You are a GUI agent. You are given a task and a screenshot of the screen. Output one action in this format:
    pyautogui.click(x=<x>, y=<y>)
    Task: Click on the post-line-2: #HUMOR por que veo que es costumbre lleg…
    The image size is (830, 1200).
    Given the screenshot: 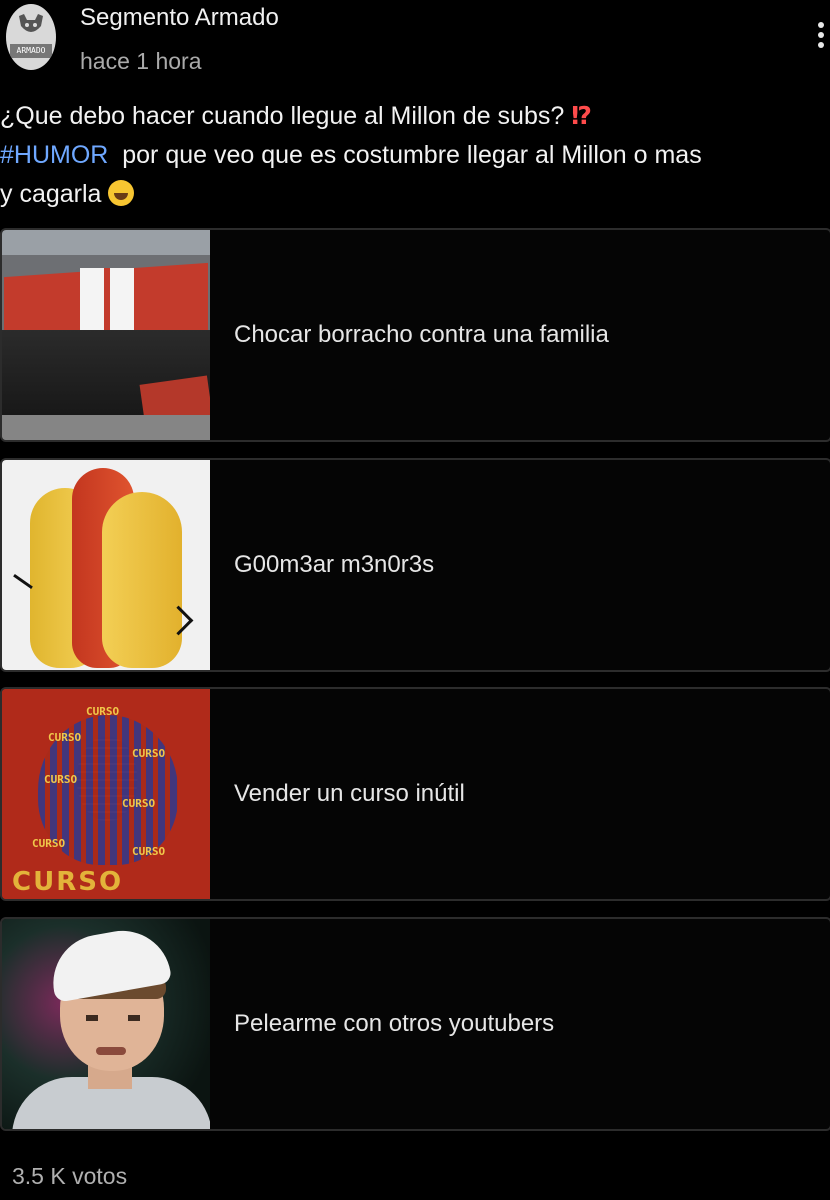 What is the action you would take?
    pyautogui.click(x=351, y=155)
    